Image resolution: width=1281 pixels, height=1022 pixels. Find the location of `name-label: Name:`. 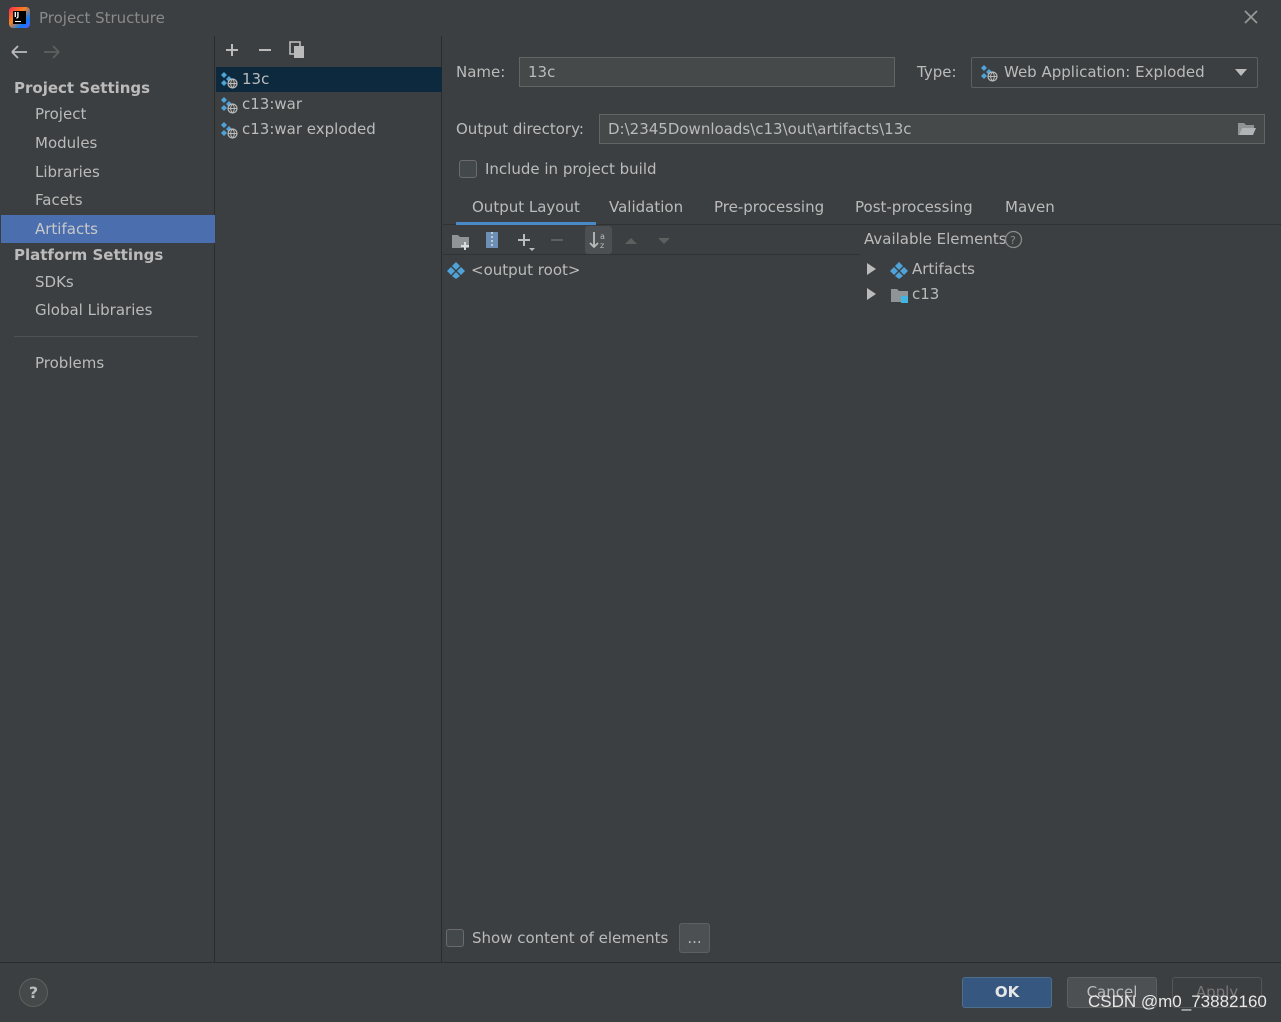

name-label: Name: is located at coordinates (481, 72).